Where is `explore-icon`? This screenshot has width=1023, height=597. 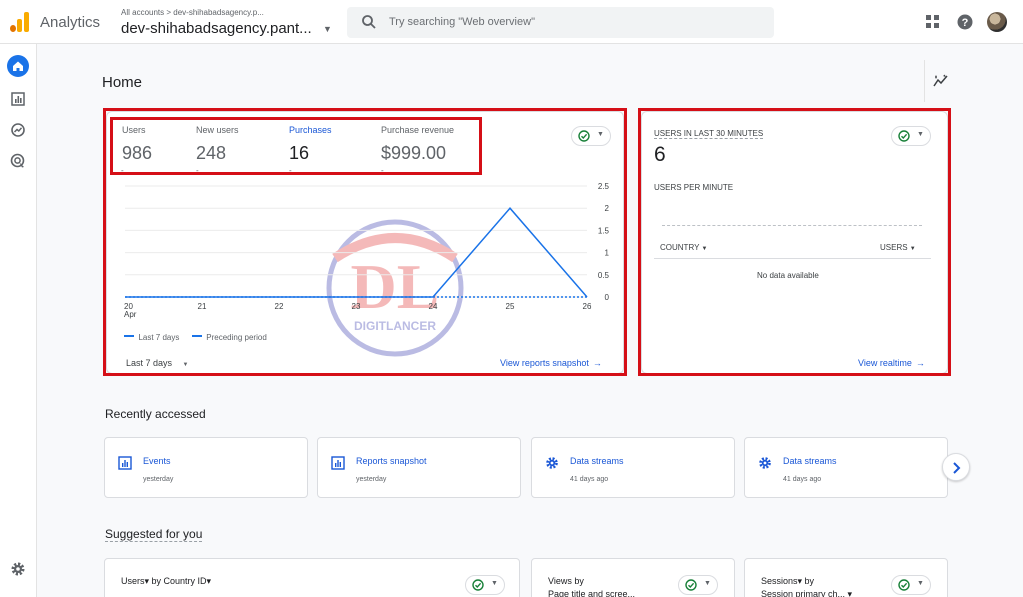 explore-icon is located at coordinates (18, 130).